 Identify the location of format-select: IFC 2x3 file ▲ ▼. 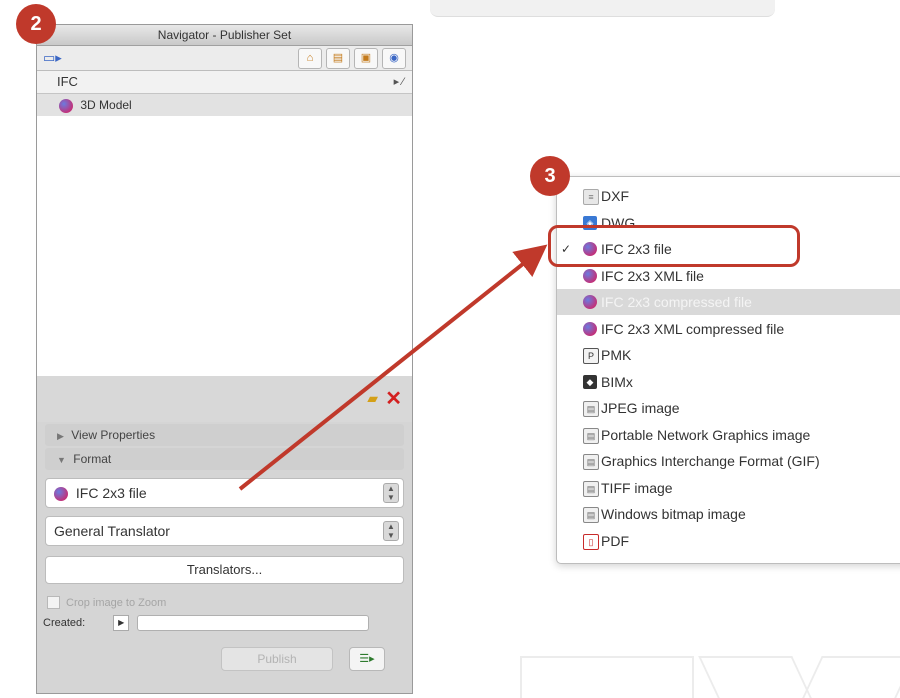
(224, 493).